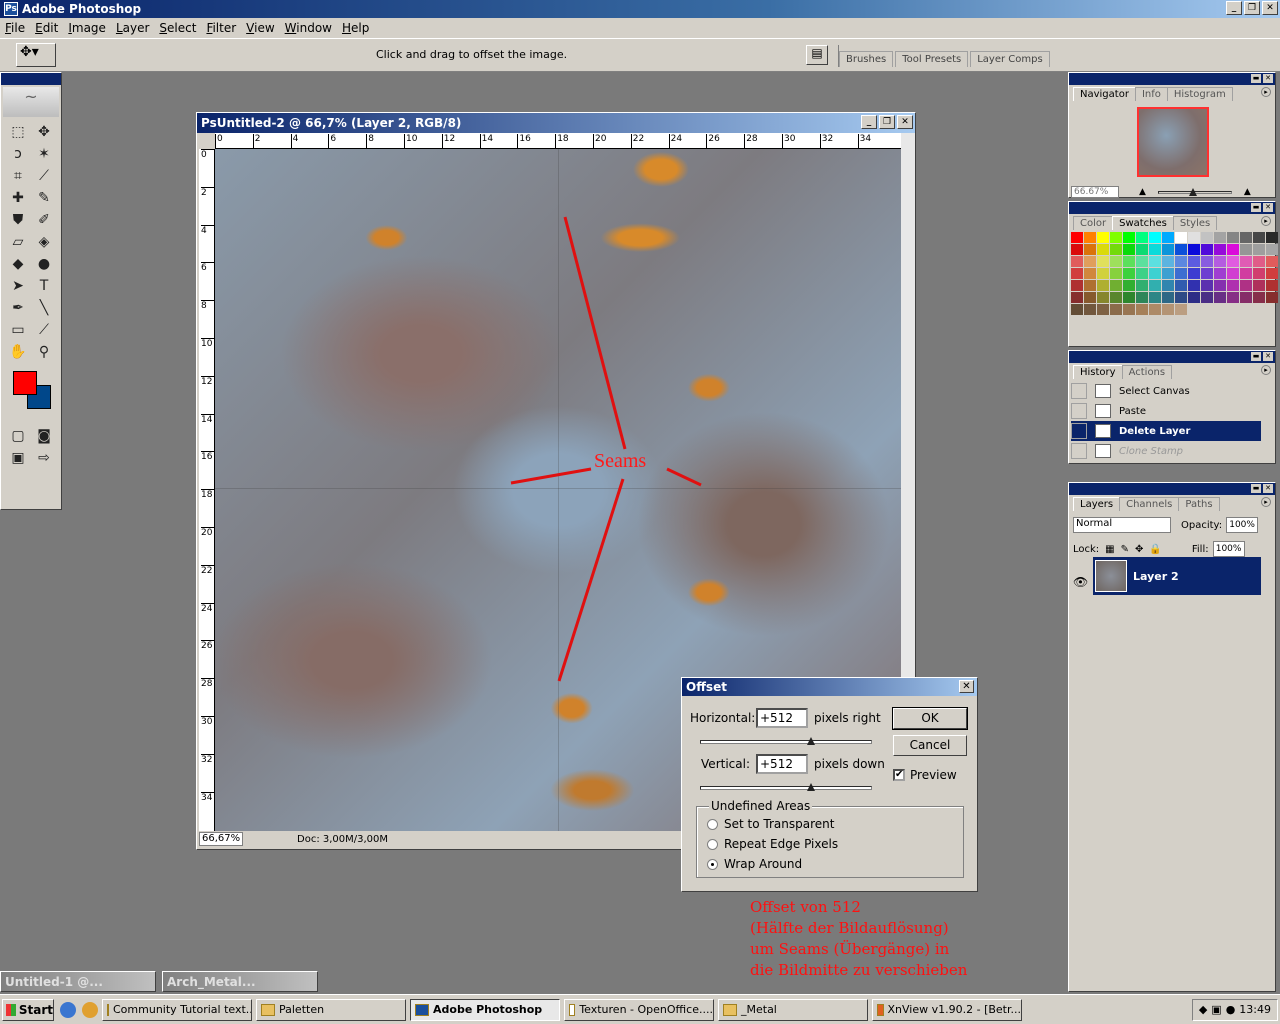 Image resolution: width=1280 pixels, height=1024 pixels. I want to click on cancel-button: Cancel, so click(930, 745).